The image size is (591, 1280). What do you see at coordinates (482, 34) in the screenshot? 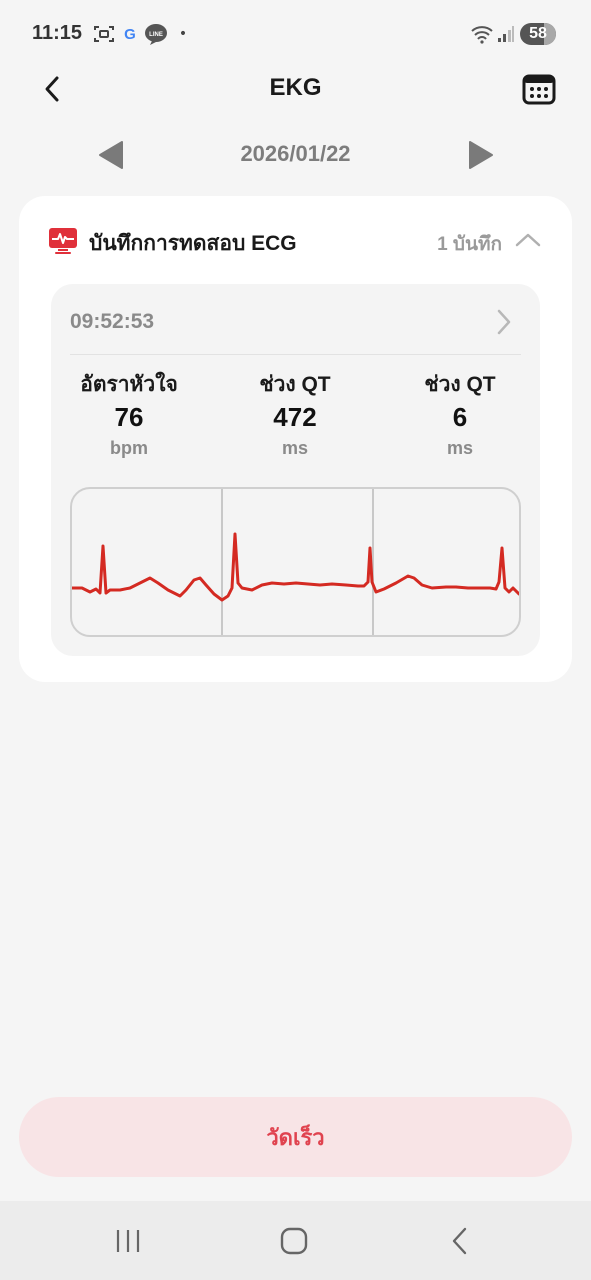
I see `wifi-icon` at bounding box center [482, 34].